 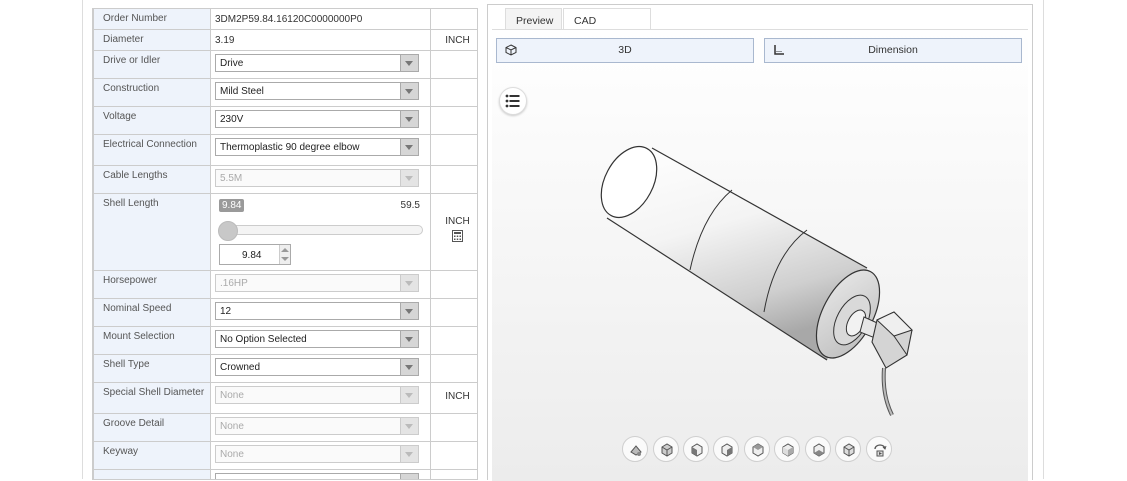 I want to click on front-view-icon, so click(x=697, y=450).